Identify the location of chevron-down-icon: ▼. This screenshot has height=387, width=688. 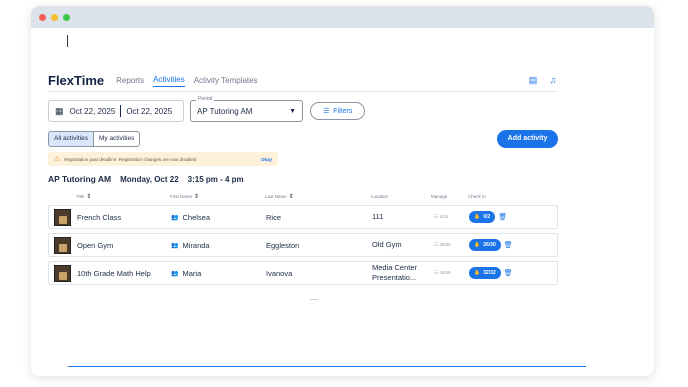
(292, 111).